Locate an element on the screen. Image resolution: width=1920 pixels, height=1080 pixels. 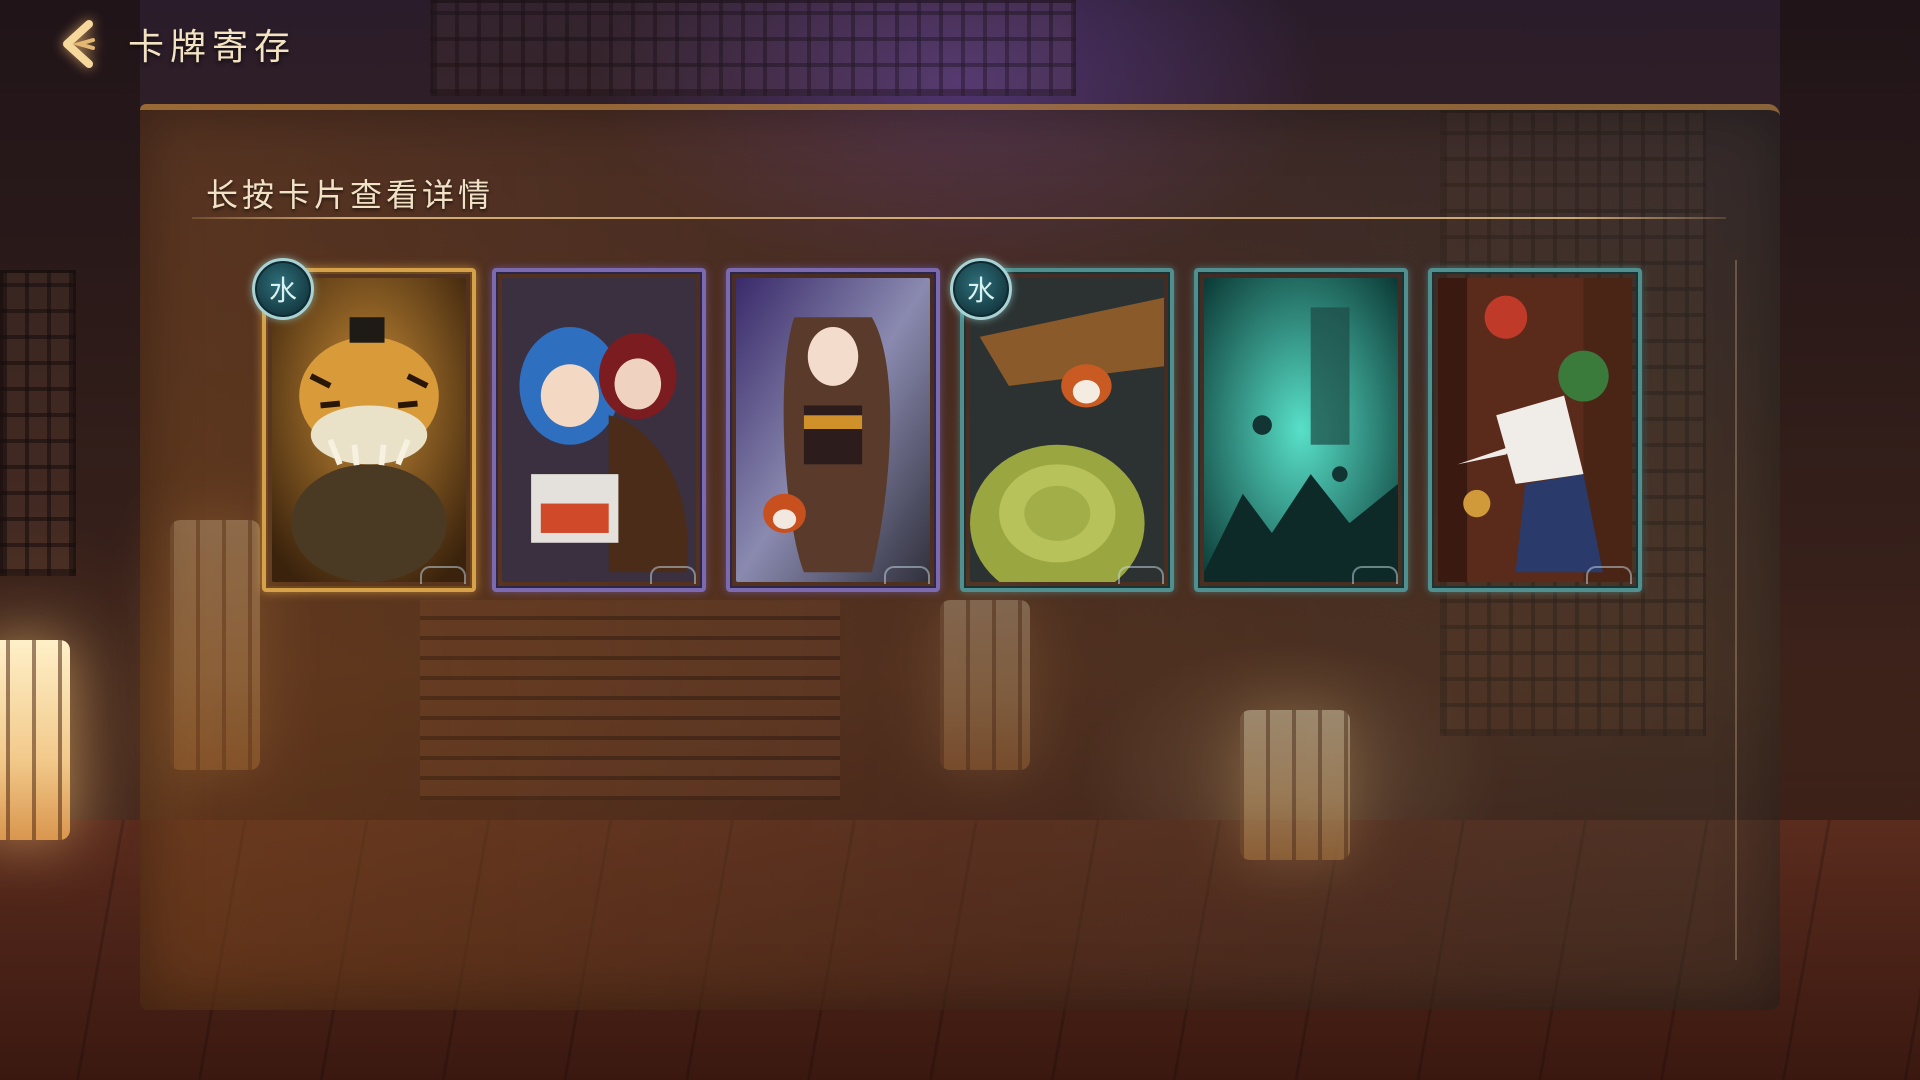
lantern-left is located at coordinates (35, 740).